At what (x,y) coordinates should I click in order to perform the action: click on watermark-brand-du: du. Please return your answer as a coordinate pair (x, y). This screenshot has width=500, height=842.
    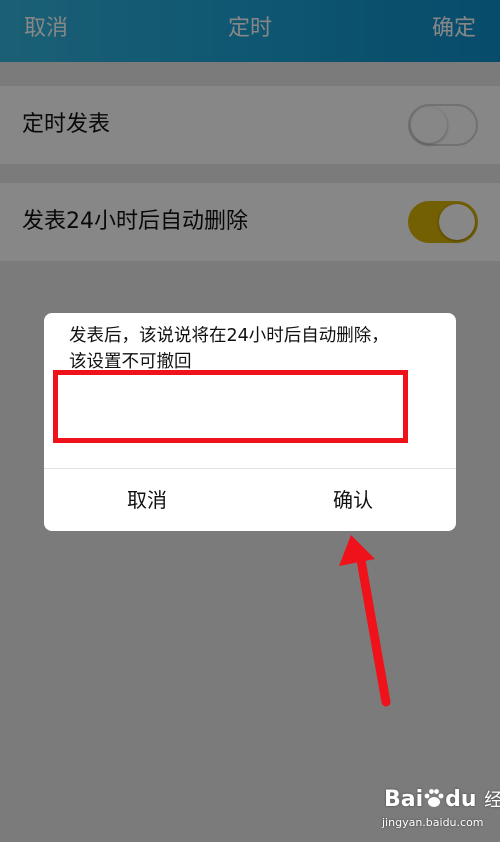
    Looking at the image, I should click on (461, 799).